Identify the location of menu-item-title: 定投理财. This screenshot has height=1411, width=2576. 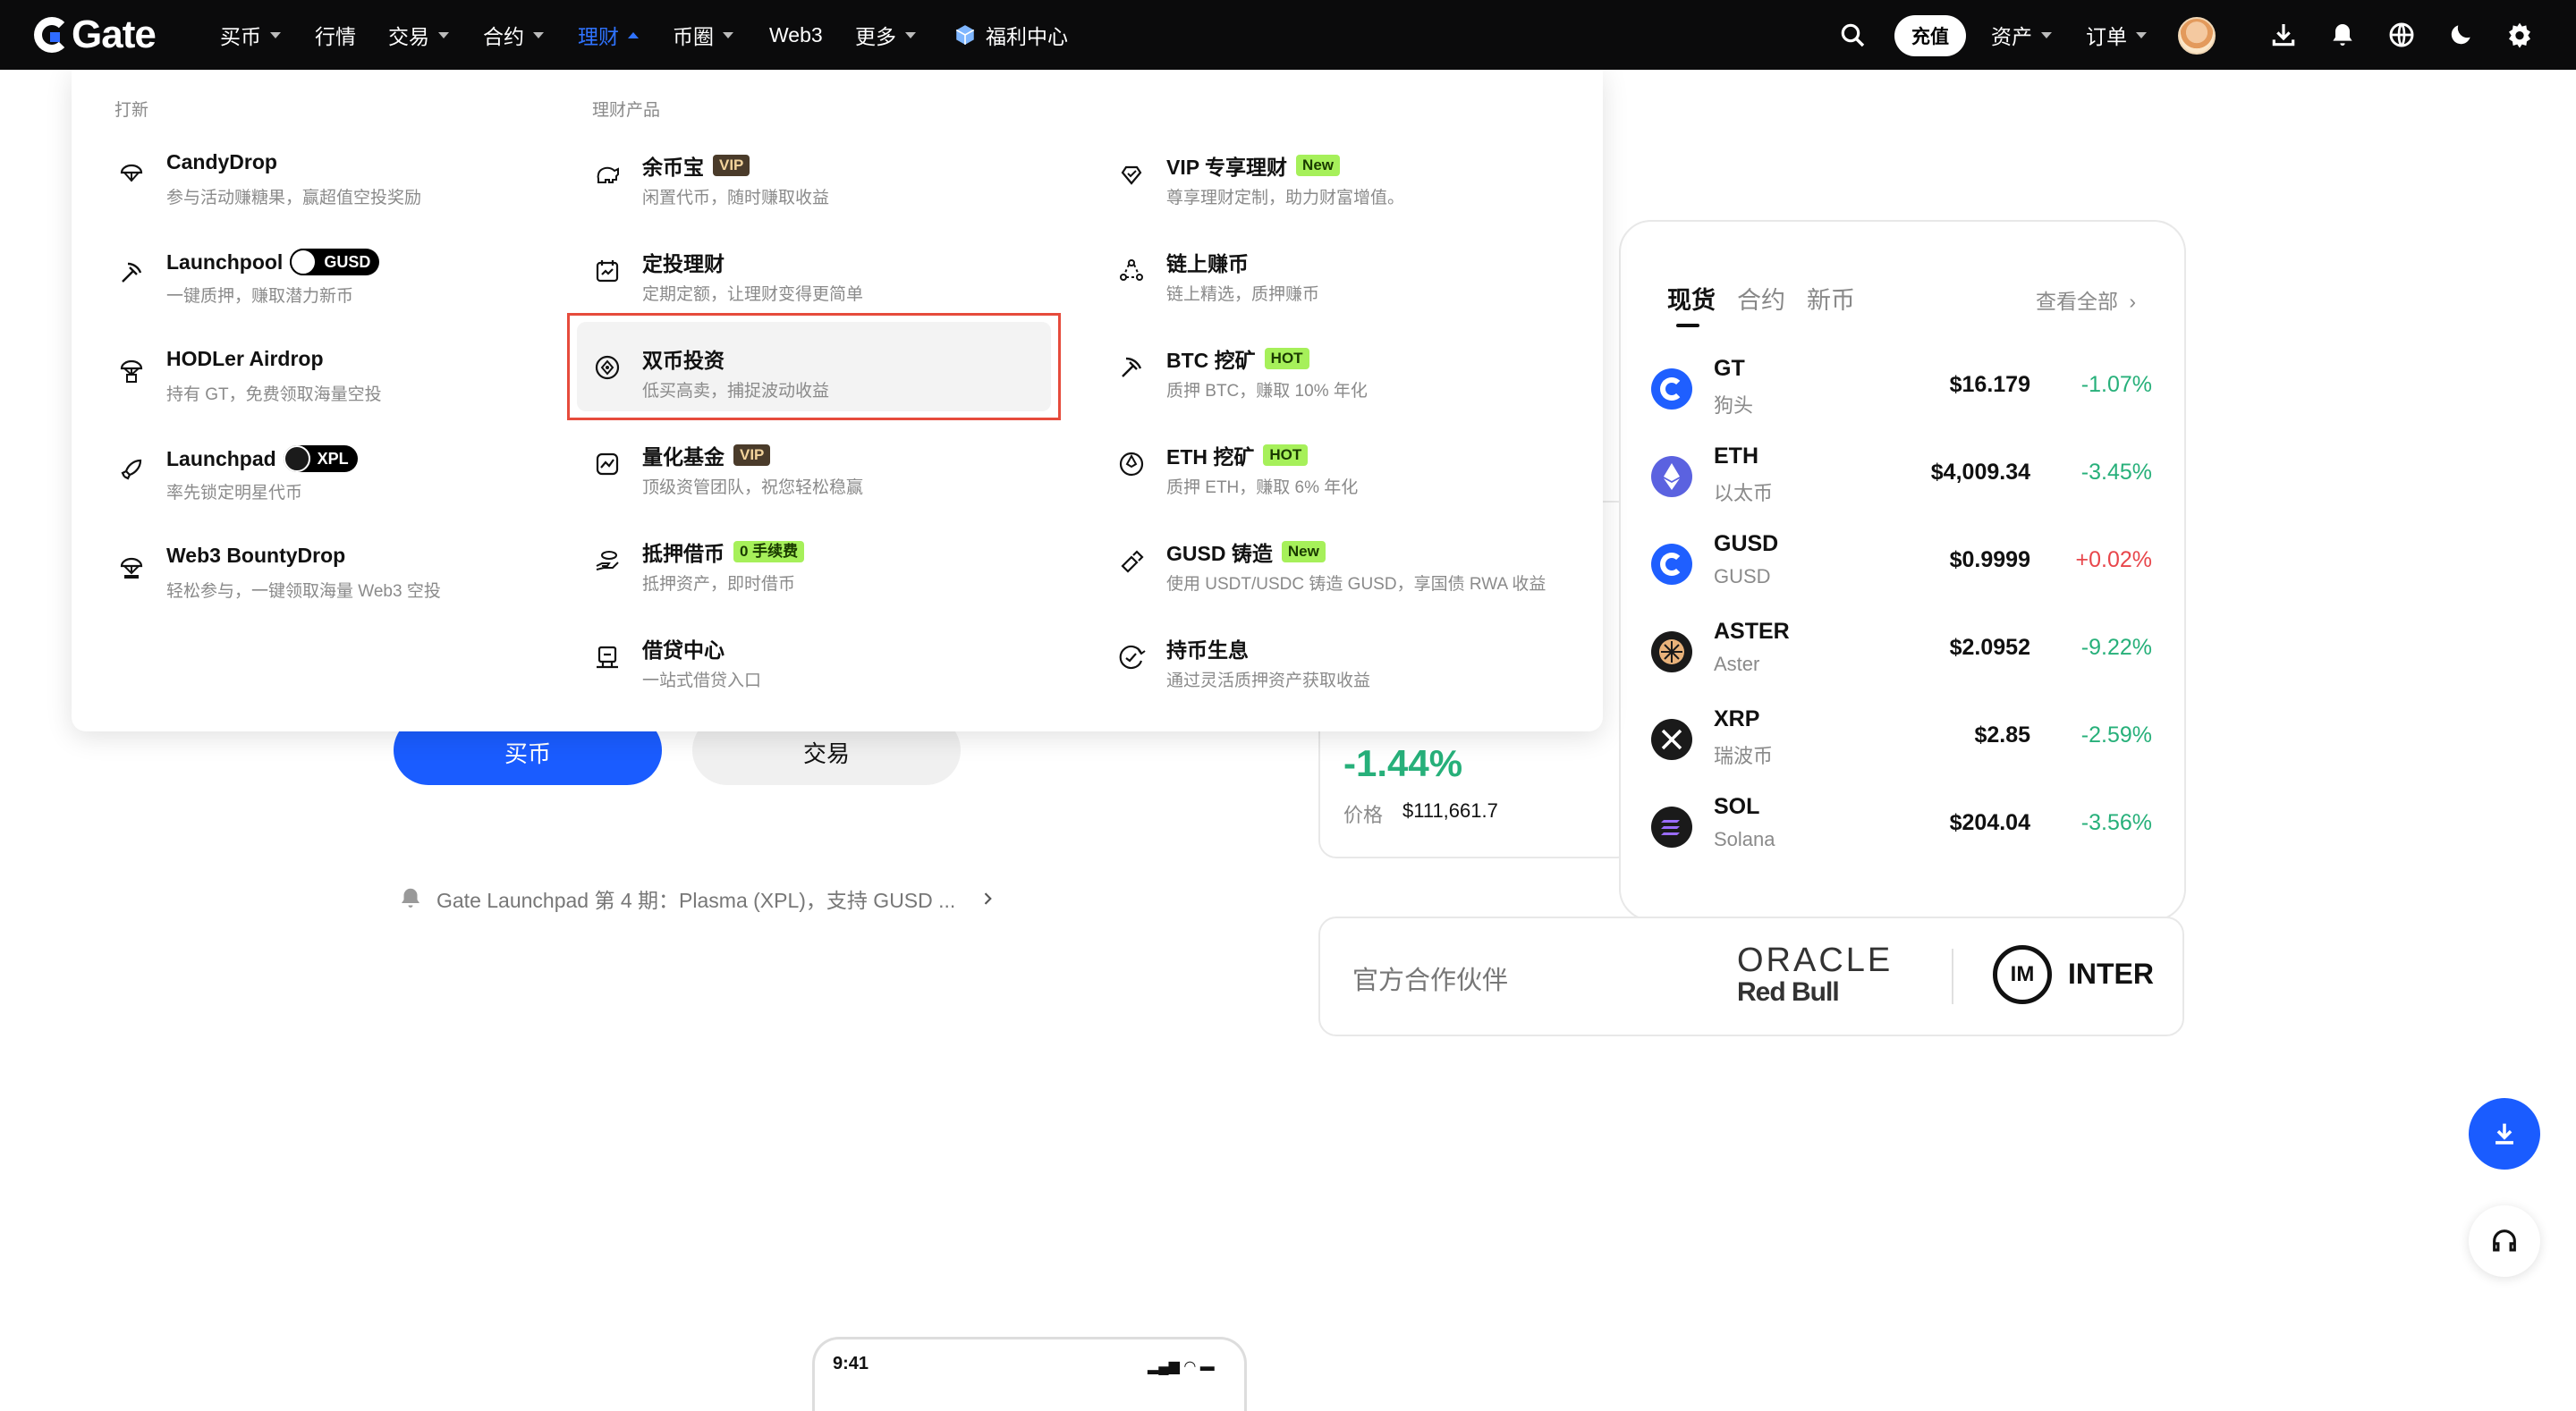
(683, 263).